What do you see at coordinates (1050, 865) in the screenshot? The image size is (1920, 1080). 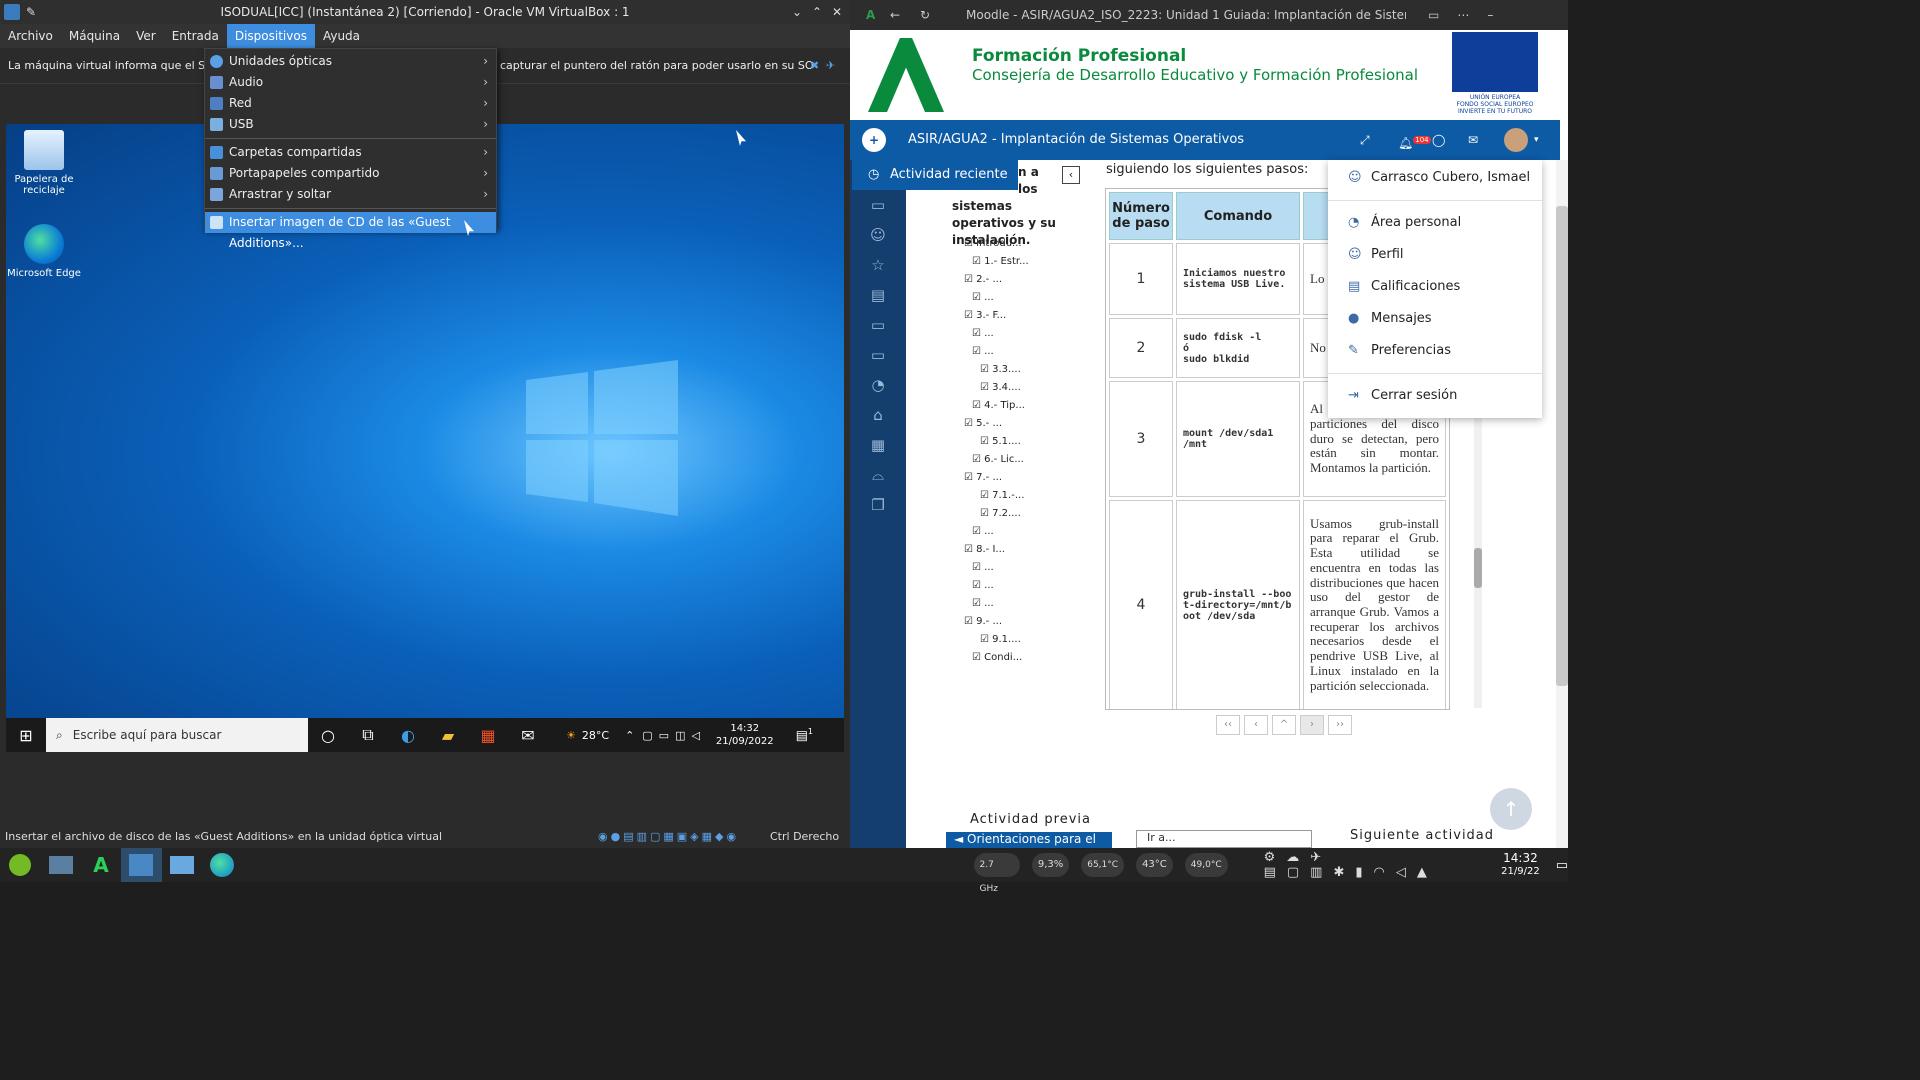 I see `cpu-usage-widget: 9,3%` at bounding box center [1050, 865].